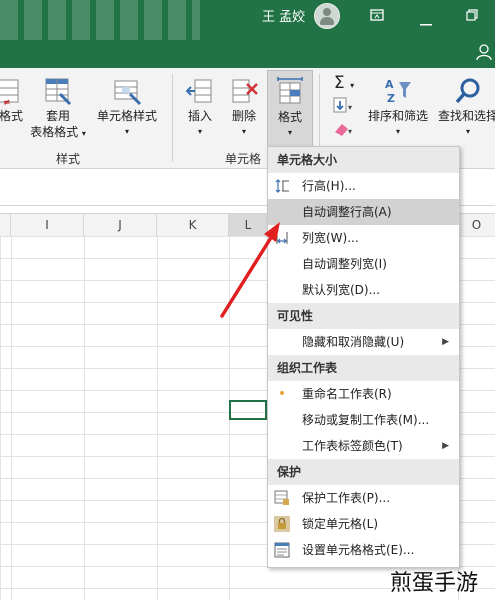  I want to click on red-arrow-annotation, so click(250, 270).